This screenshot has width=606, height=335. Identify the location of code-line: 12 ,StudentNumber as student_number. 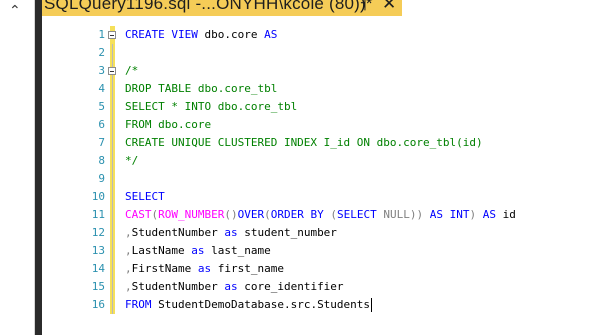
(324, 233).